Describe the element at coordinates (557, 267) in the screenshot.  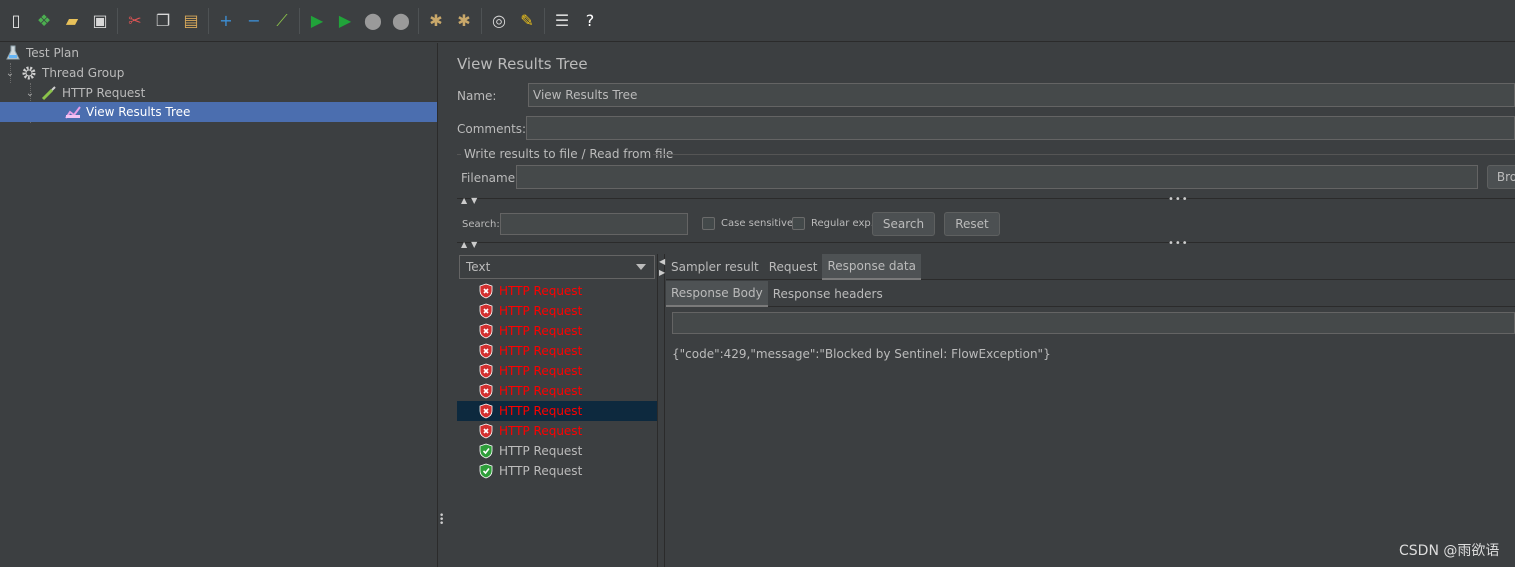
I see `renderer-select: Text` at that location.